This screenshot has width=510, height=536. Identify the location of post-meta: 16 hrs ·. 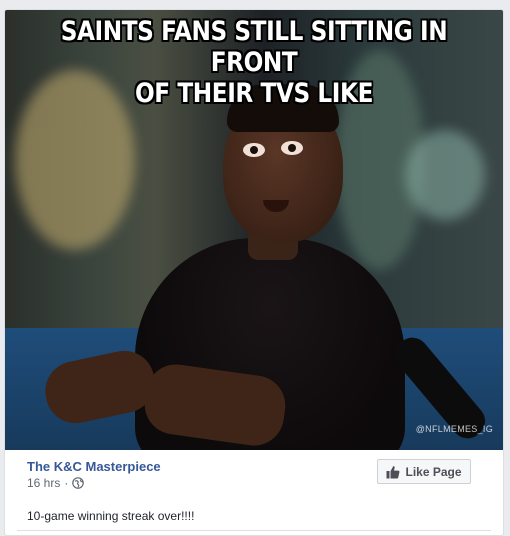
(56, 483).